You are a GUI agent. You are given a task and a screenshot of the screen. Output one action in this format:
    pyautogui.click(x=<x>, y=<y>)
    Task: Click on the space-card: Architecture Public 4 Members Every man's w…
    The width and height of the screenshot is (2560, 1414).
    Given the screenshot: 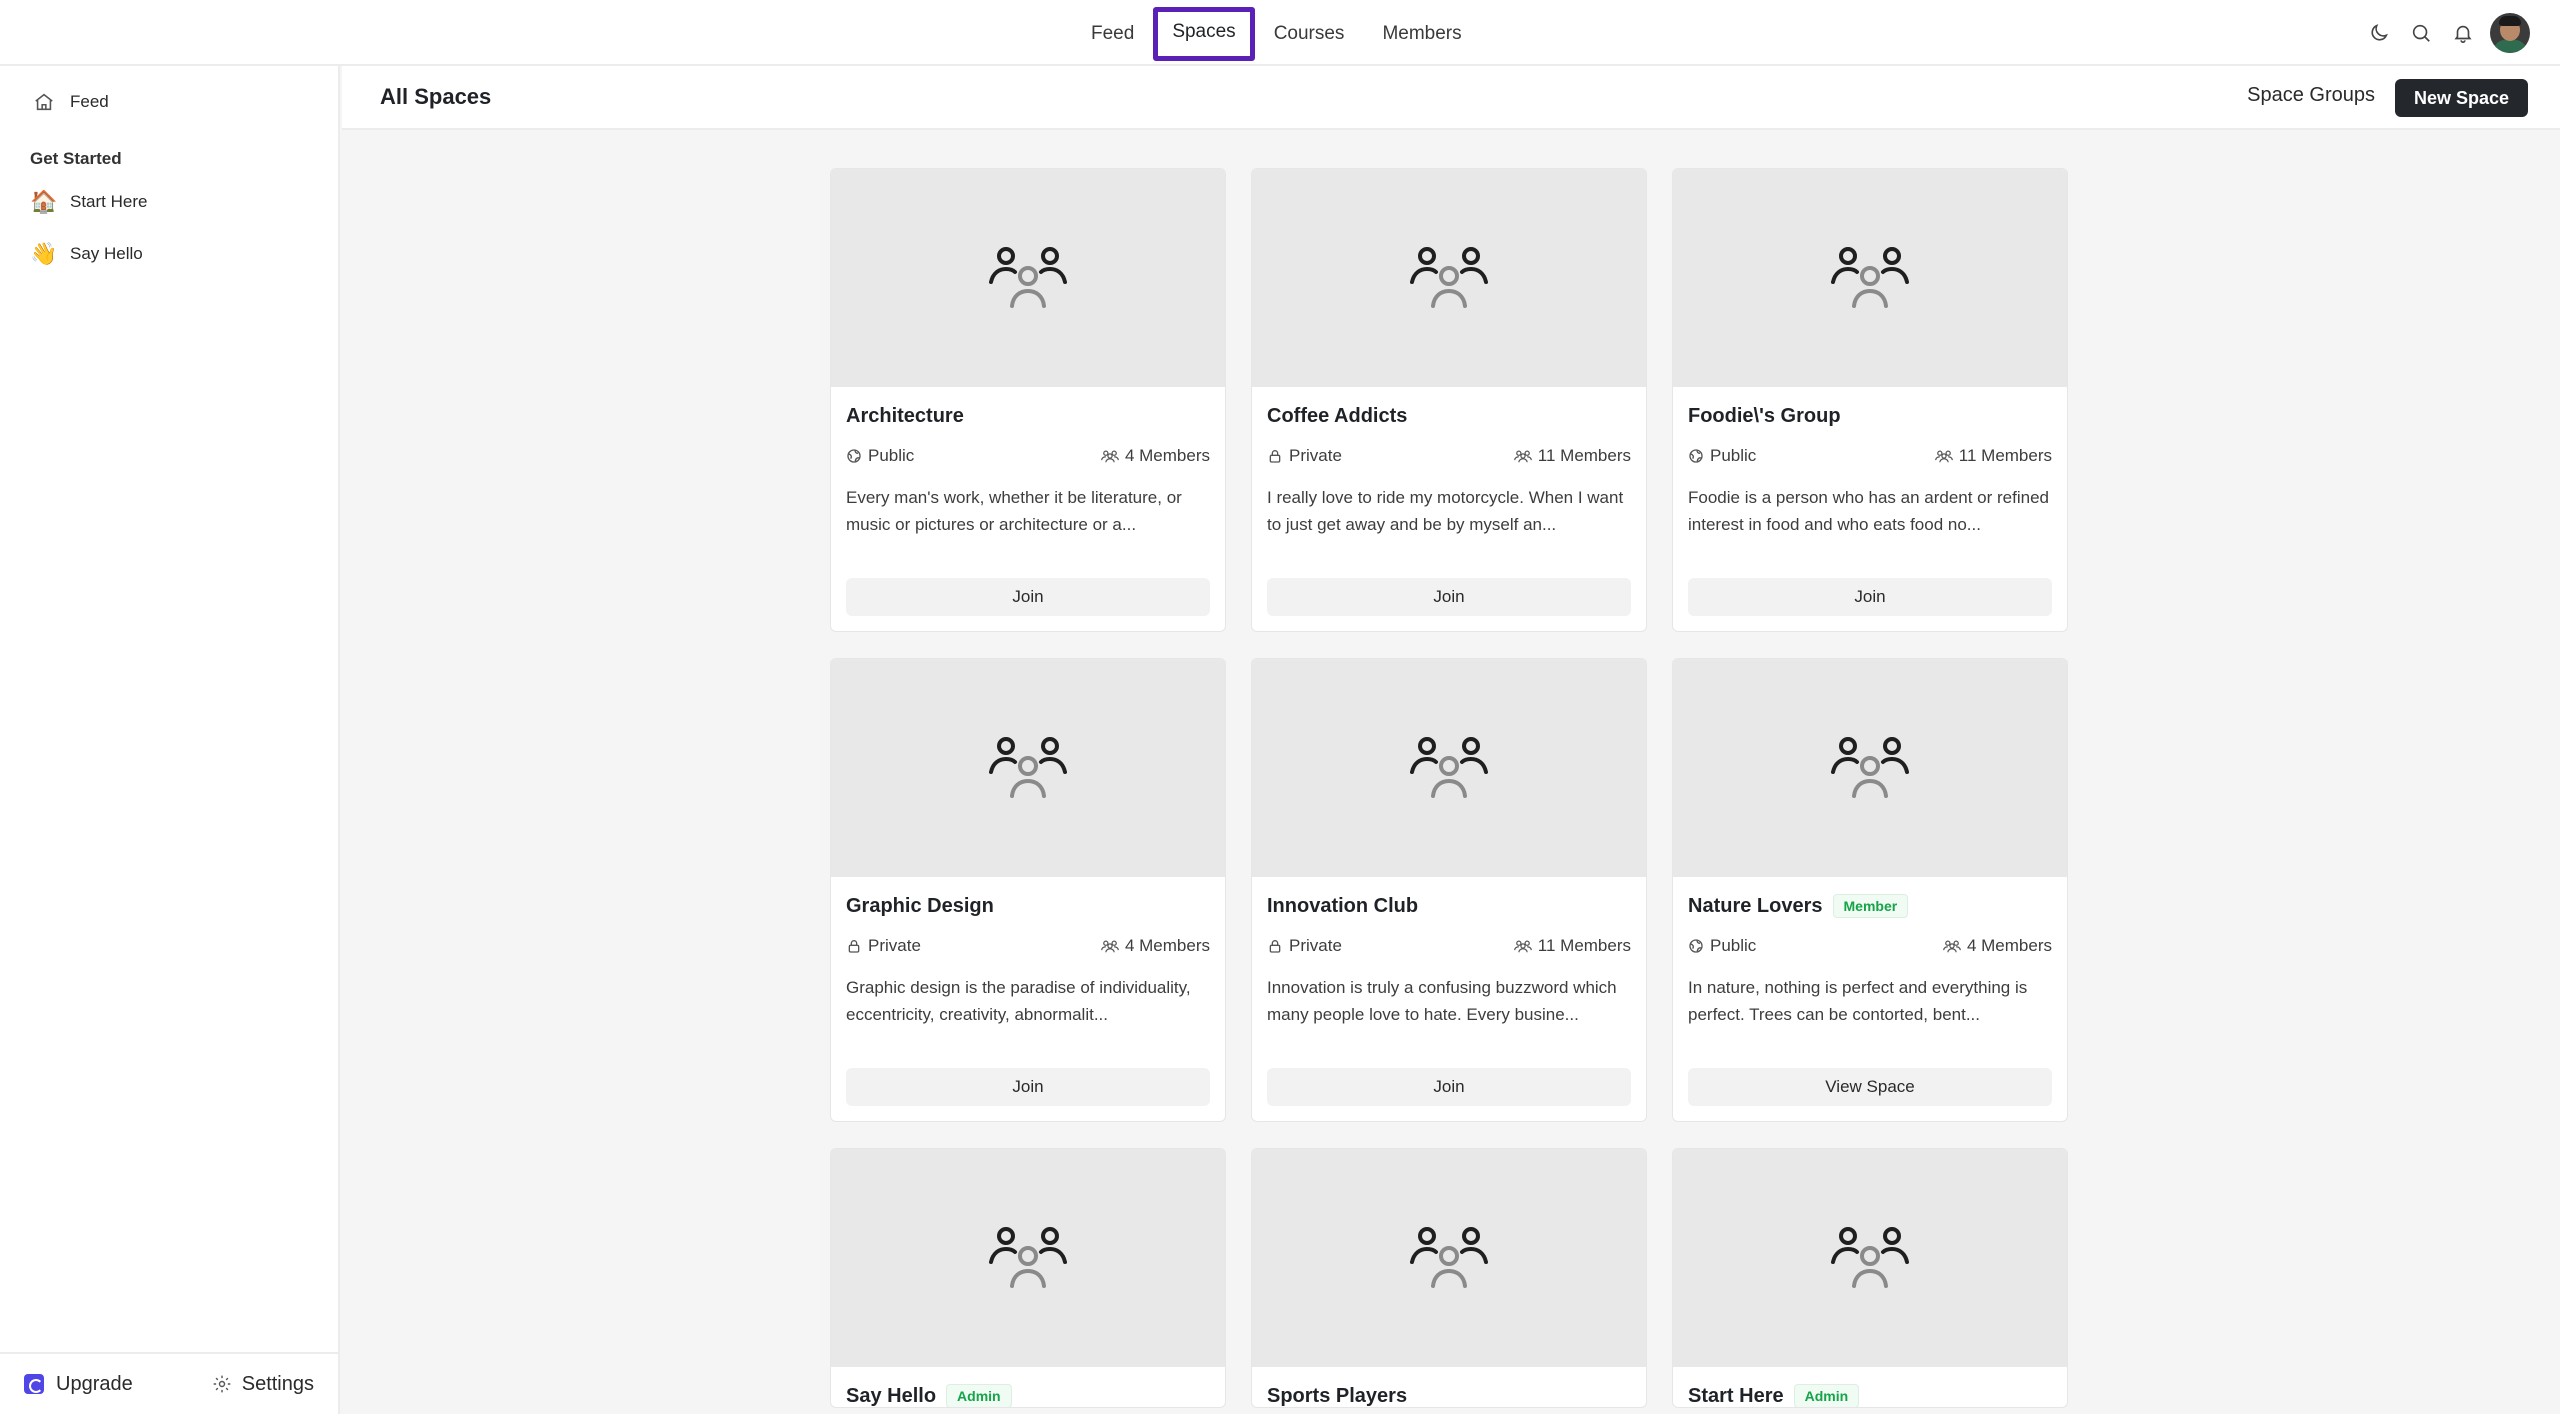 What is the action you would take?
    pyautogui.click(x=1028, y=400)
    